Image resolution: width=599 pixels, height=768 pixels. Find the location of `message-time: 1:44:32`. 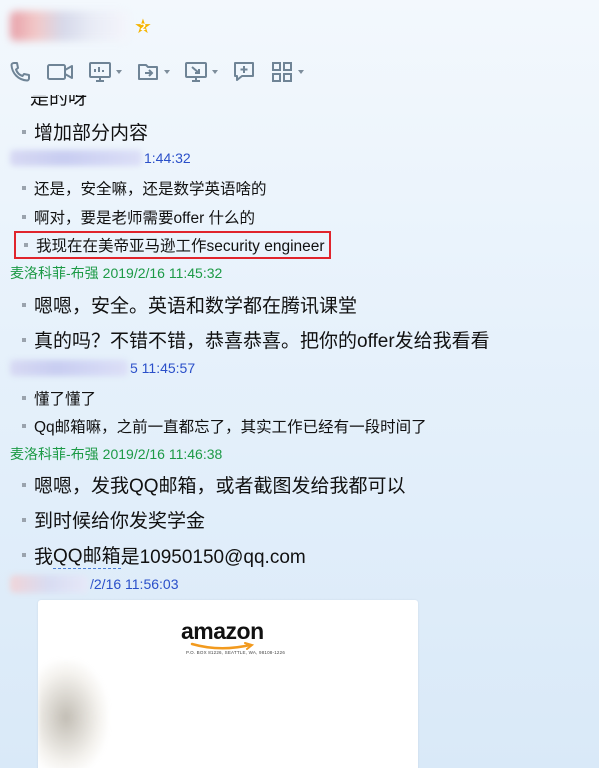

message-time: 1:44:32 is located at coordinates (167, 158).